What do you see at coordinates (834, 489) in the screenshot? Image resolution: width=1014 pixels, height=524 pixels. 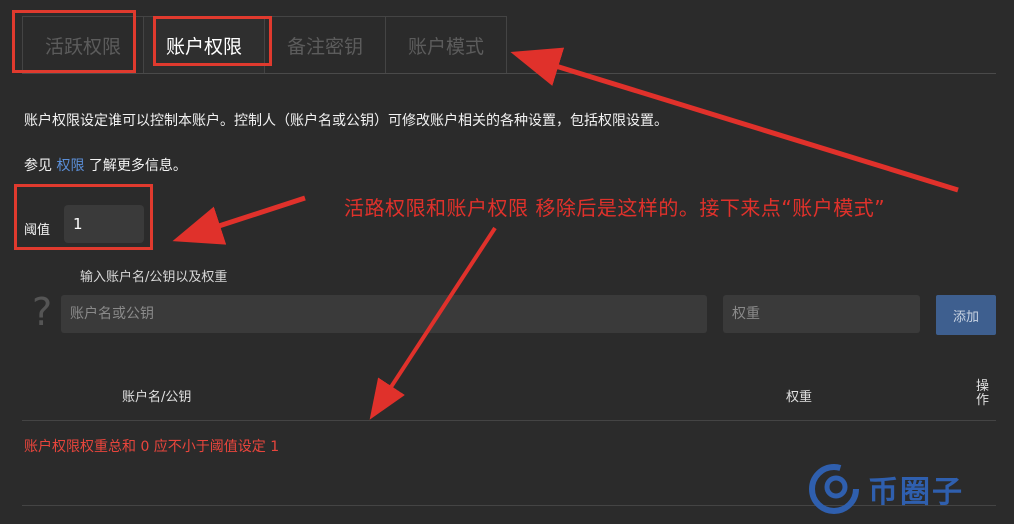 I see `coin-logo-icon` at bounding box center [834, 489].